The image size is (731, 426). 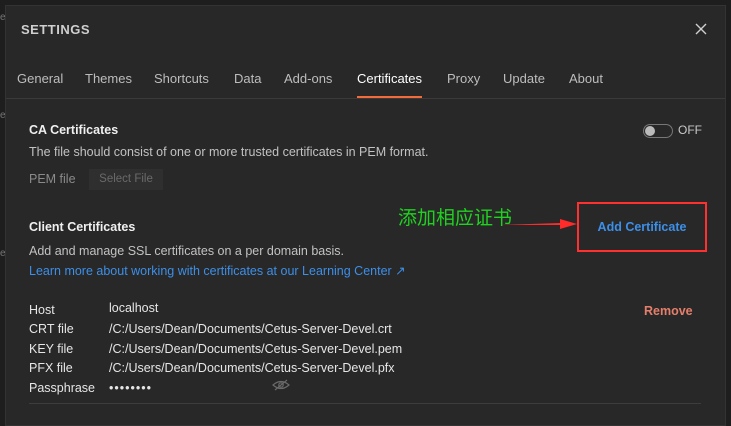 I want to click on ca-toggle, so click(x=658, y=131).